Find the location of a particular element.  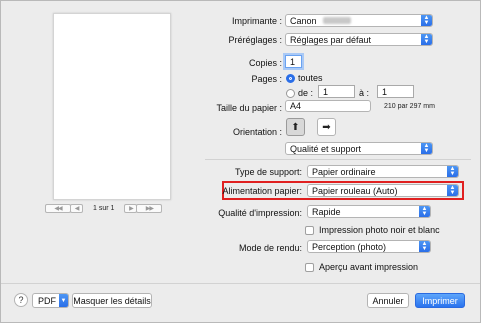

help-button: ? is located at coordinates (21, 300).